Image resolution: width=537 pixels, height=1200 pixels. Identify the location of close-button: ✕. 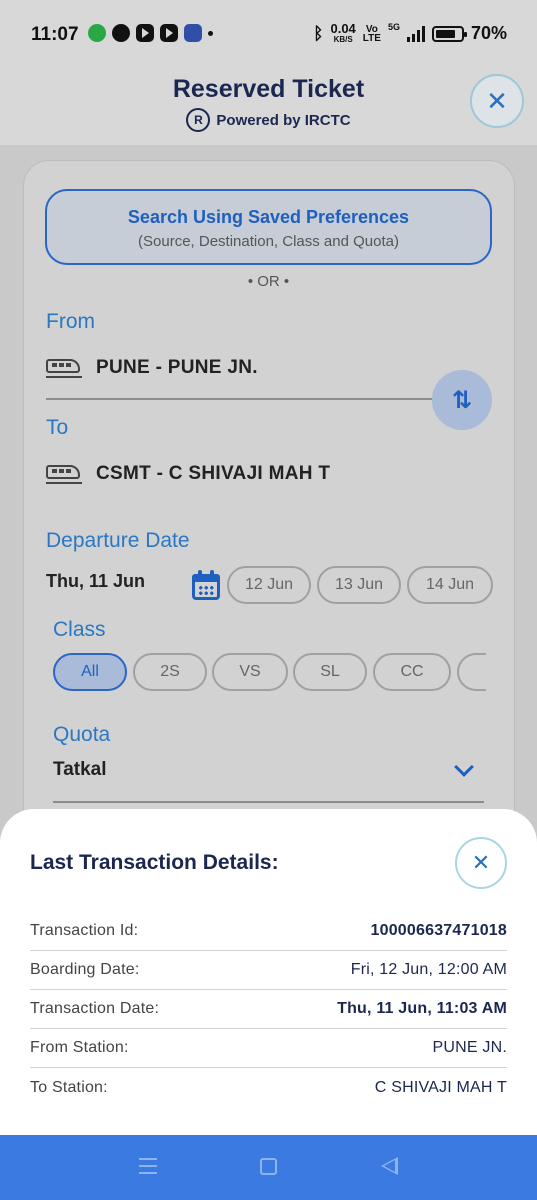
(497, 101).